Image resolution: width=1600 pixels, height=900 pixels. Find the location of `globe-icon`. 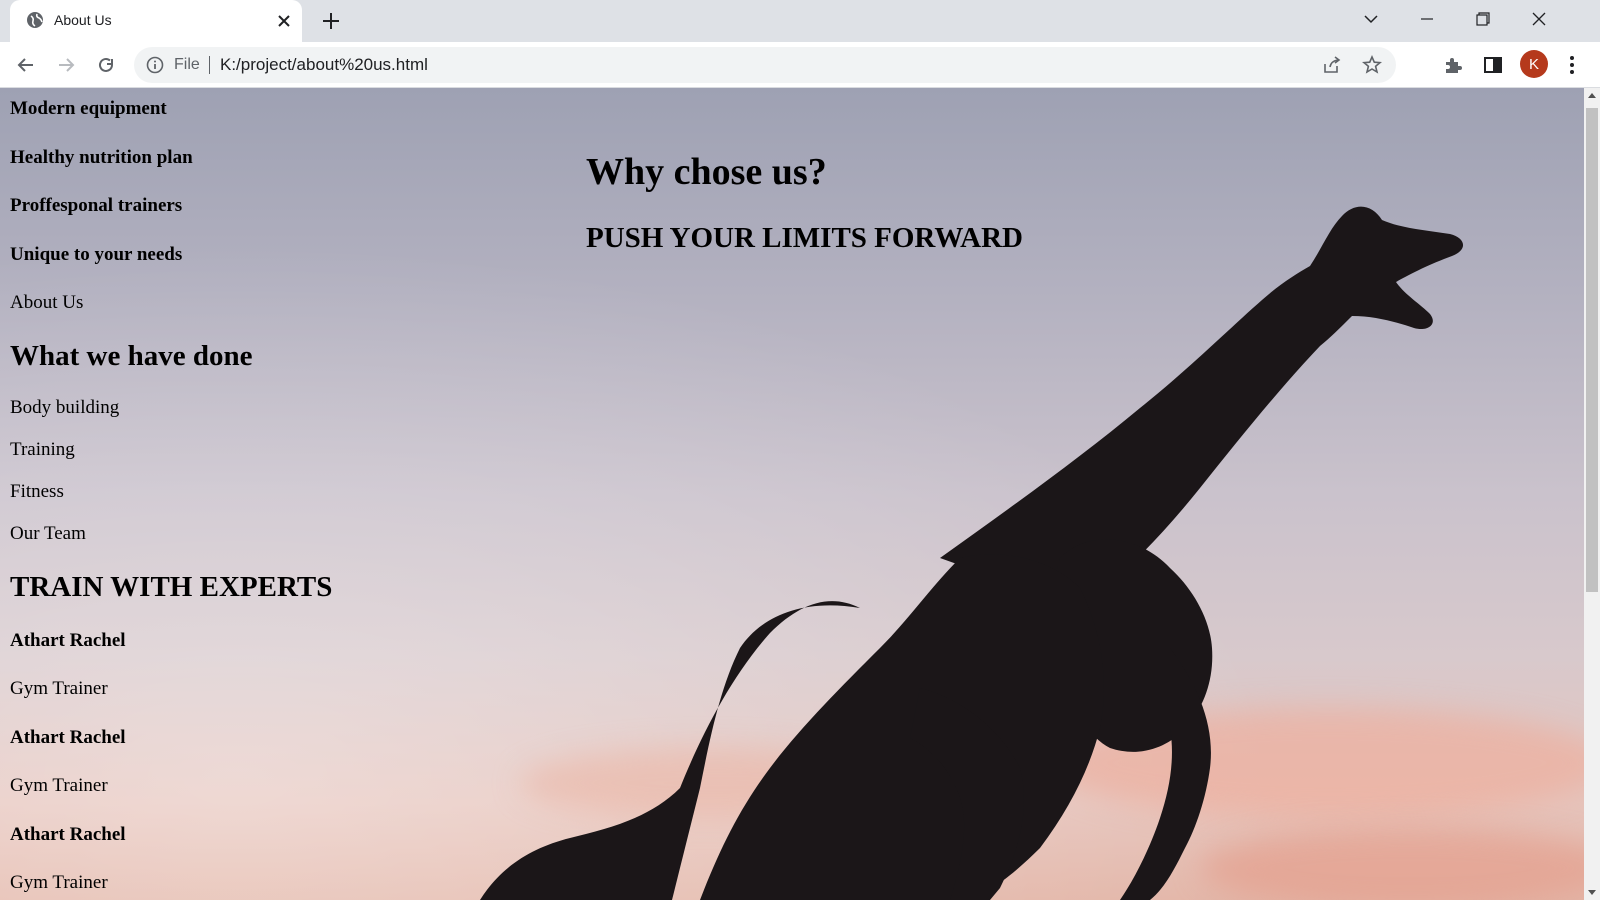

globe-icon is located at coordinates (35, 20).